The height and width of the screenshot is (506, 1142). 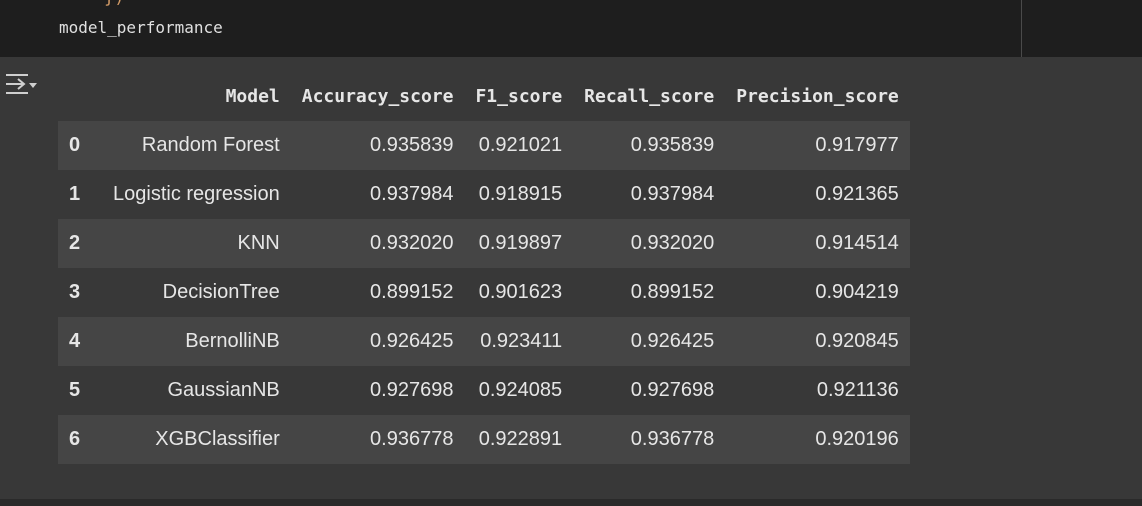 I want to click on cell-f1: 0.919897, so click(x=519, y=243).